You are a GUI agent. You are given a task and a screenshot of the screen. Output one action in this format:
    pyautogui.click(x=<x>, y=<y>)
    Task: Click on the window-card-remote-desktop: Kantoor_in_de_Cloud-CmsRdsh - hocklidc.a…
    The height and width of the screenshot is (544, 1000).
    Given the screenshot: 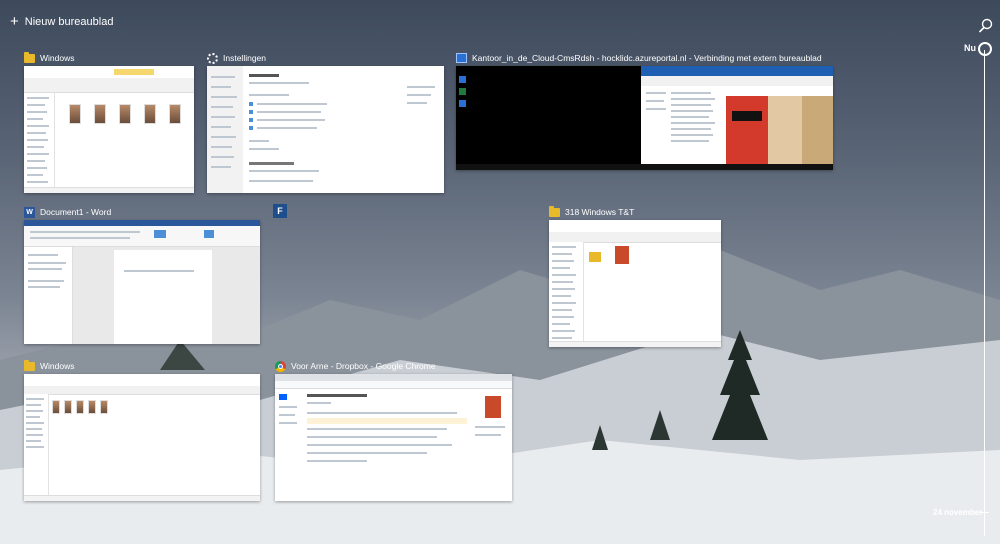 What is the action you would take?
    pyautogui.click(x=644, y=110)
    